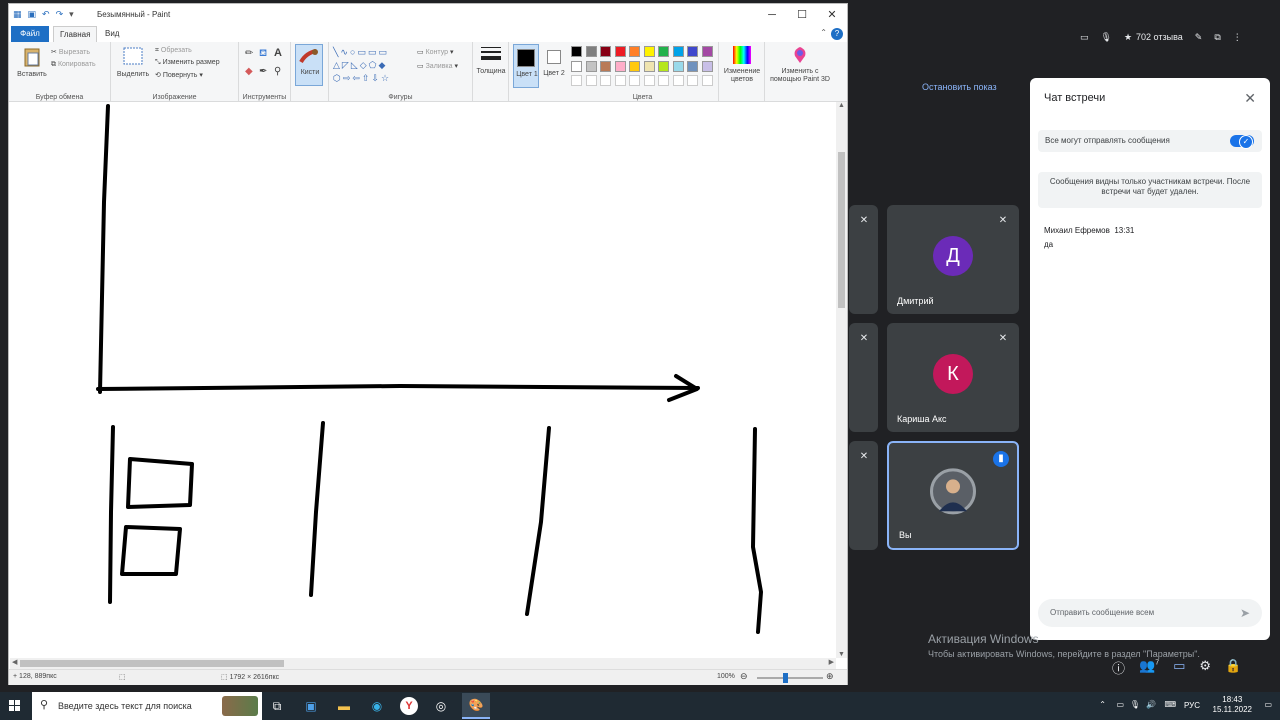  What do you see at coordinates (831, 662) in the screenshot?
I see `scroll-right-icon: ▶` at bounding box center [831, 662].